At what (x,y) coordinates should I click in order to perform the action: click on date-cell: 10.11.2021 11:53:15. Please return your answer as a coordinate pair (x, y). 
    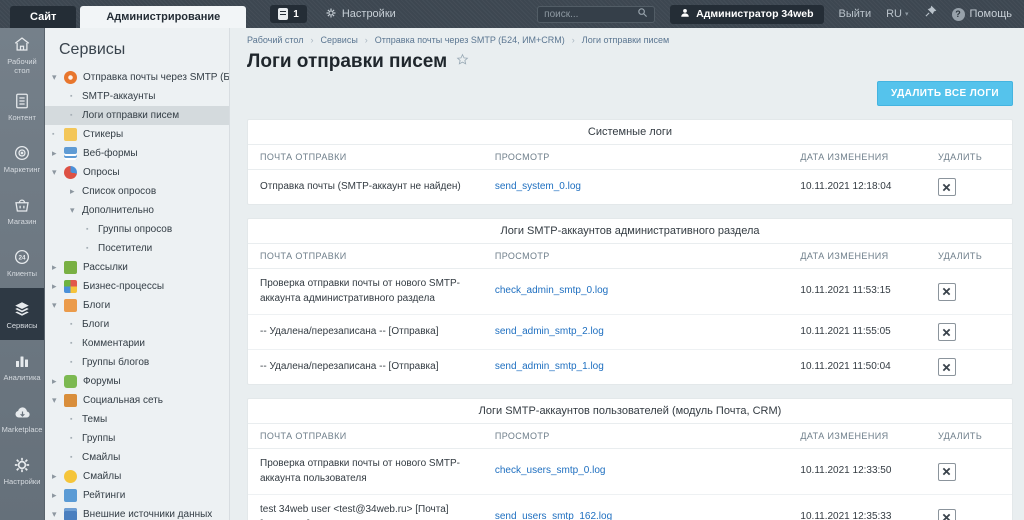
    Looking at the image, I should click on (859, 291).